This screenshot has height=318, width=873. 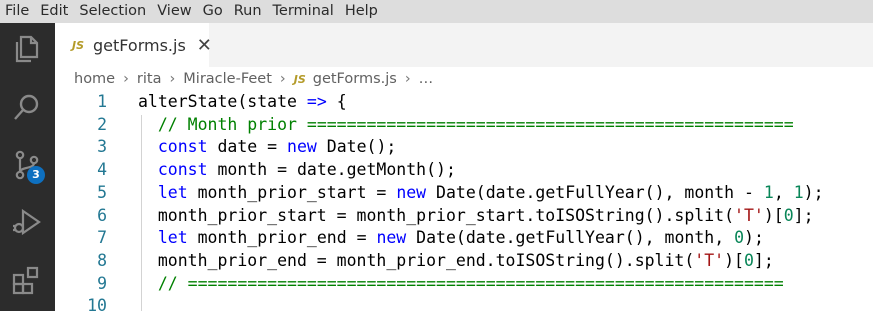 What do you see at coordinates (304, 11) in the screenshot?
I see `menu-terminal: Terminal` at bounding box center [304, 11].